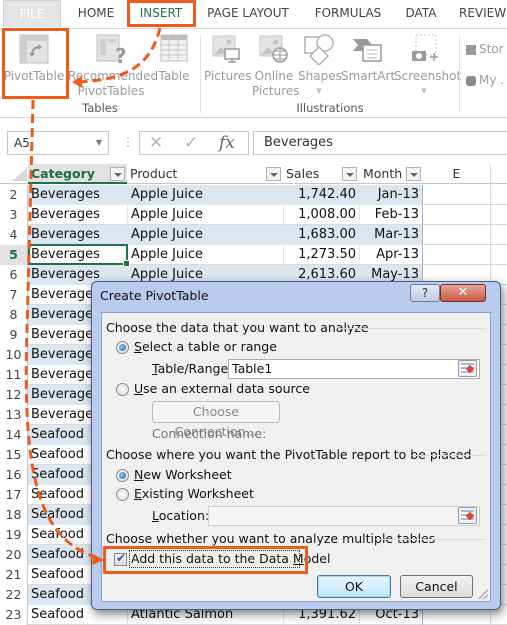 Image resolution: width=507 pixels, height=625 pixels. I want to click on radio-new-worksheet, so click(122, 475).